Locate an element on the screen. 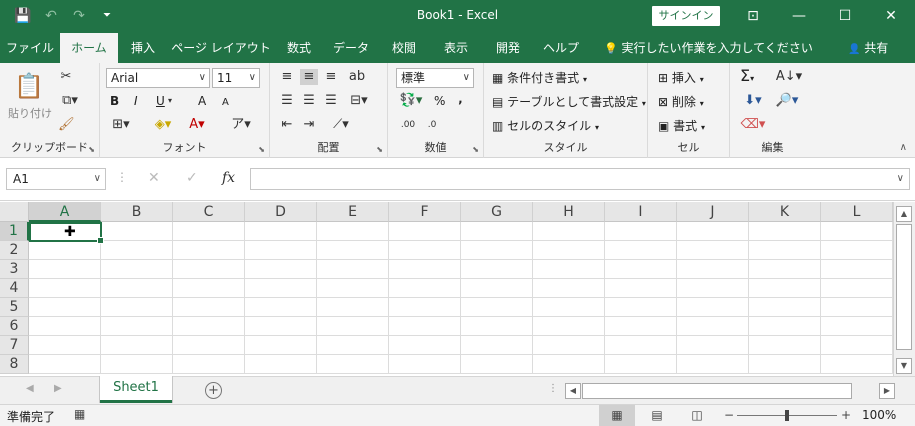 The image size is (915, 426). text-orientation-icon: ab is located at coordinates (357, 77).